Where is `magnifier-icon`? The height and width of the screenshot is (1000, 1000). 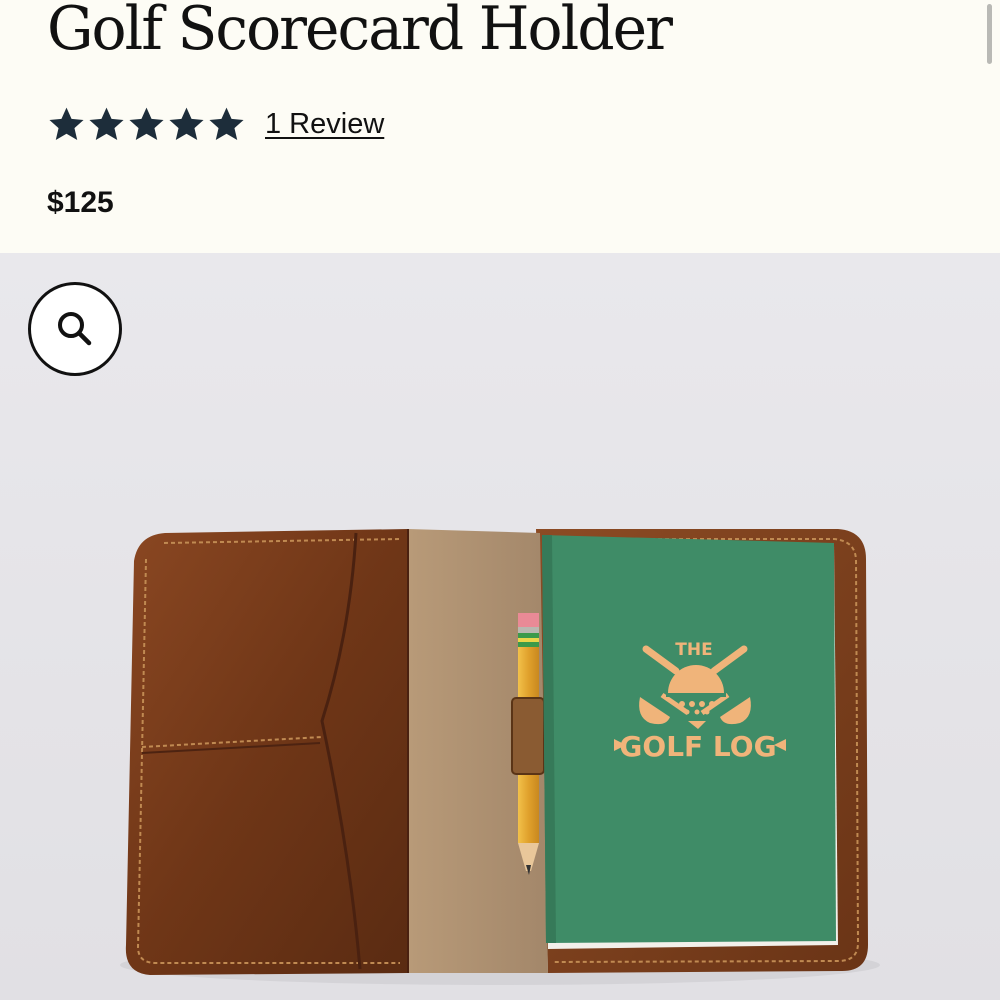
magnifier-icon is located at coordinates (75, 329).